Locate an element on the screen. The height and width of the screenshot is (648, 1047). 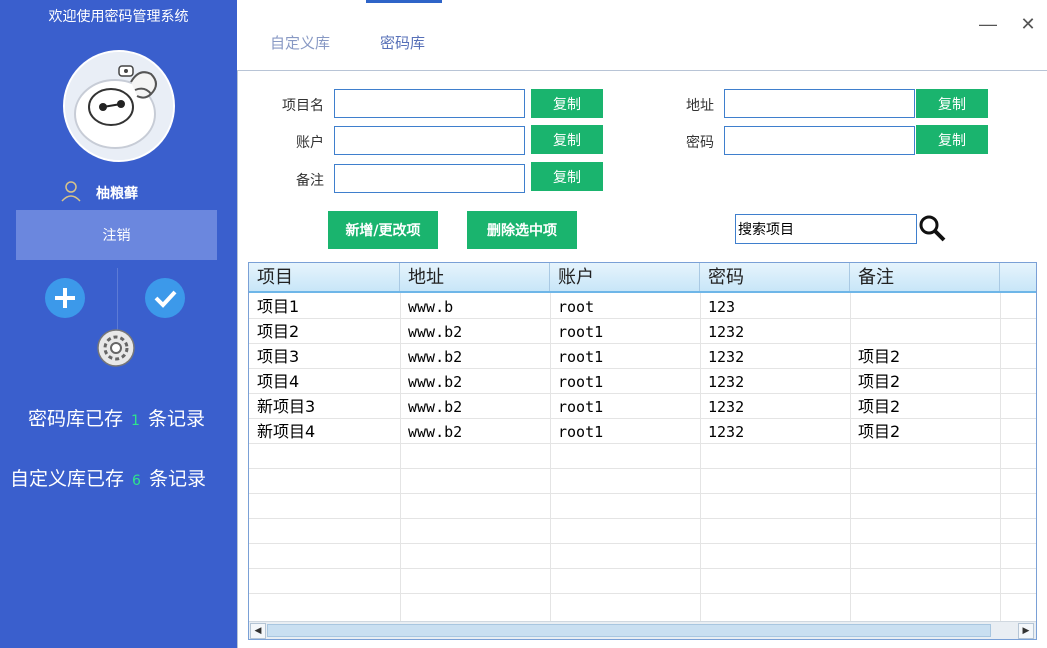
search-button is located at coordinates (932, 228).